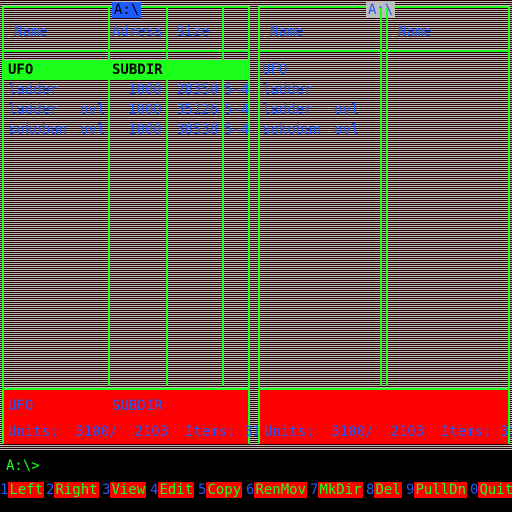 The image size is (512, 512). I want to click on fkey-del-button: 8Del, so click(384, 490).